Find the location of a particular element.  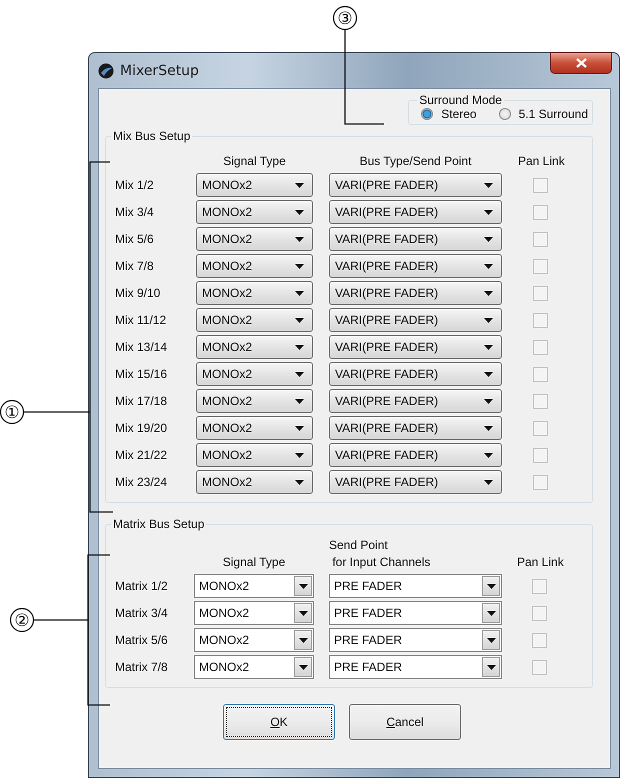

row-label: Mix 19/20 is located at coordinates (141, 428).